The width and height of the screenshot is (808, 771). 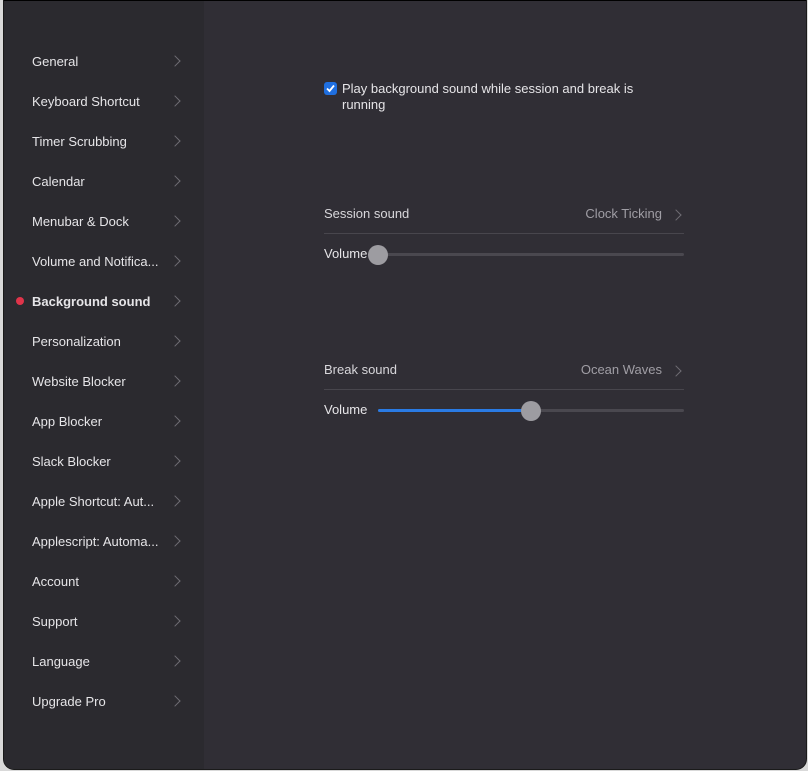 I want to click on sidebar-item-language: Language, so click(x=104, y=661).